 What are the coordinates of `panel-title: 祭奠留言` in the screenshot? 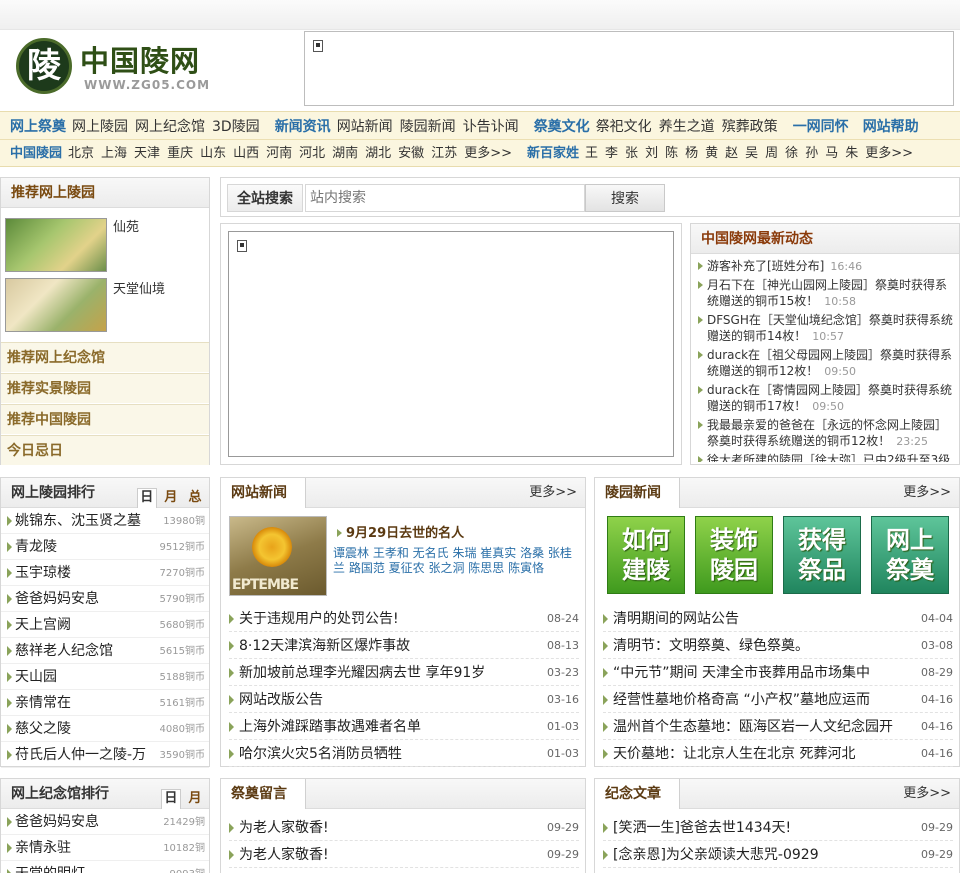 It's located at (263, 794).